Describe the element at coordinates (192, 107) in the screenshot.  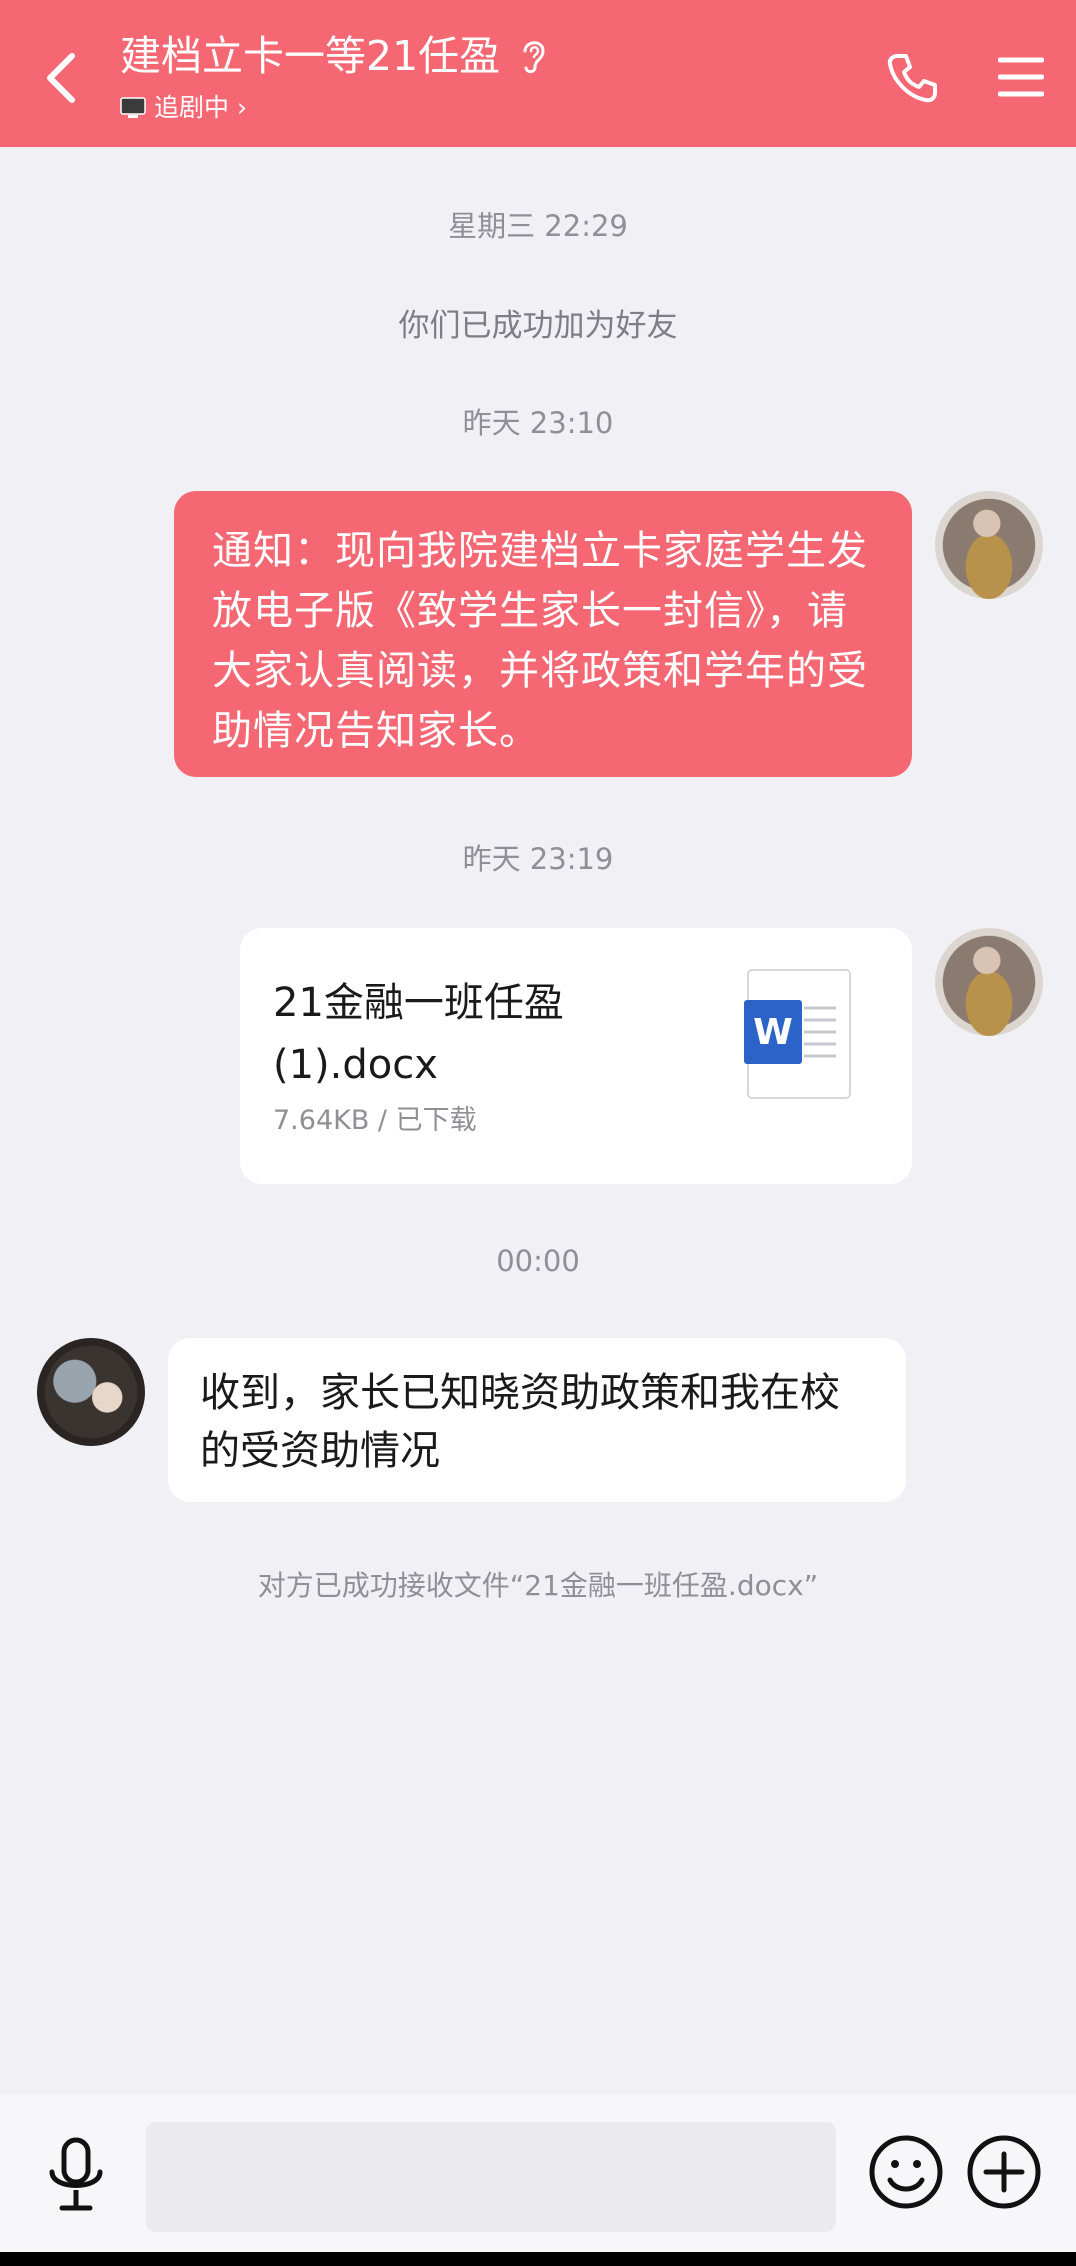
I see `status-text: 追剧中` at that location.